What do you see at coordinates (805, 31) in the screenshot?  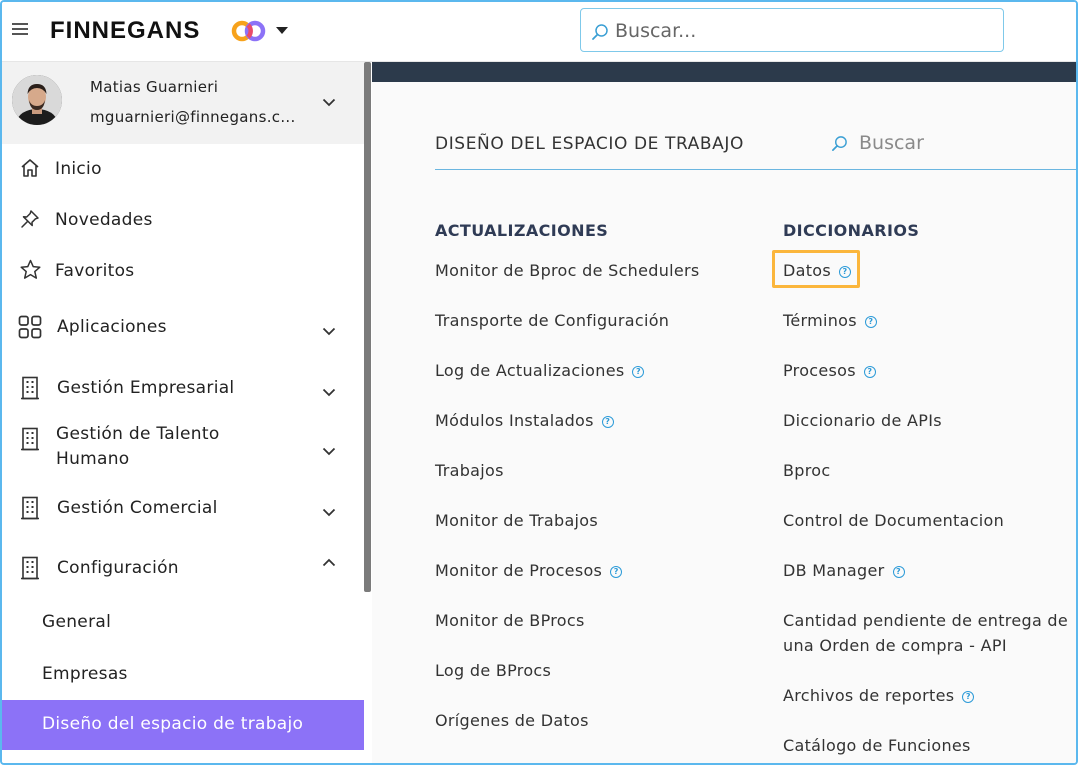 I see `global-search-input` at bounding box center [805, 31].